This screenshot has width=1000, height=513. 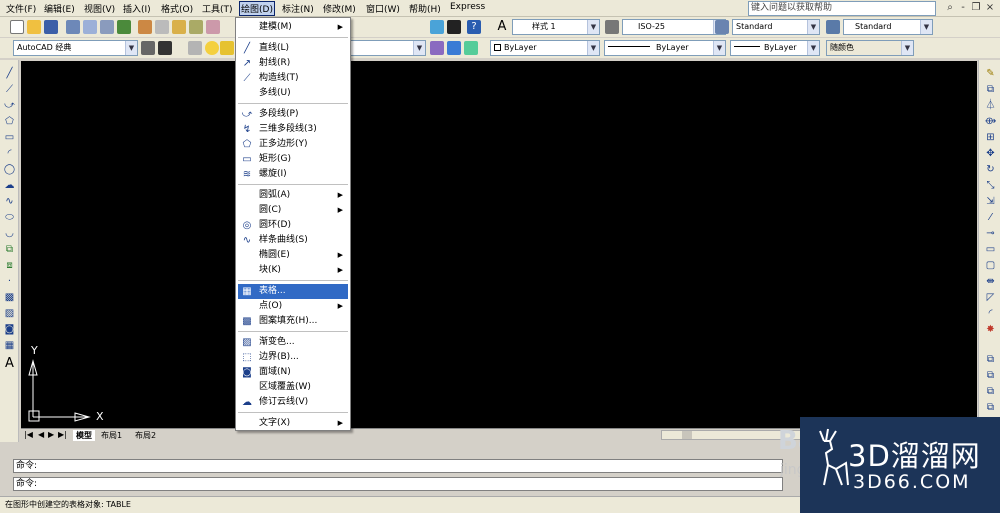 I want to click on multiline-text-icon: A, so click(x=9, y=363).